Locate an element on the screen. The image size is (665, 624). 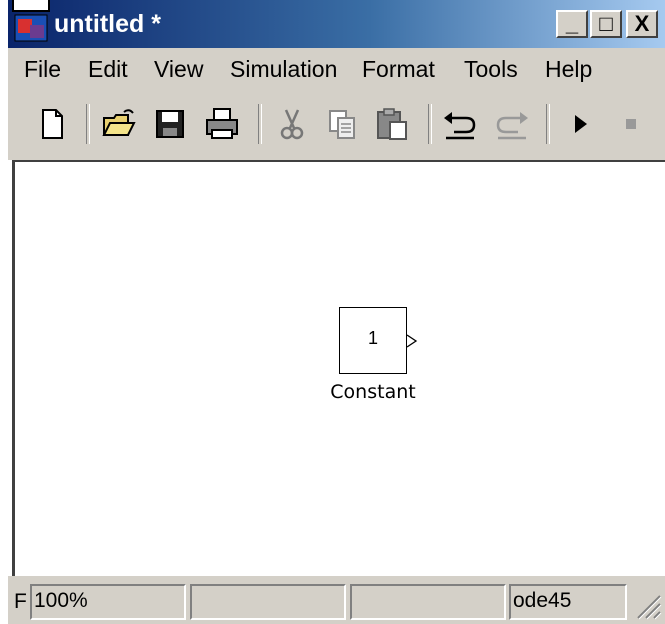
print-icon is located at coordinates (222, 124).